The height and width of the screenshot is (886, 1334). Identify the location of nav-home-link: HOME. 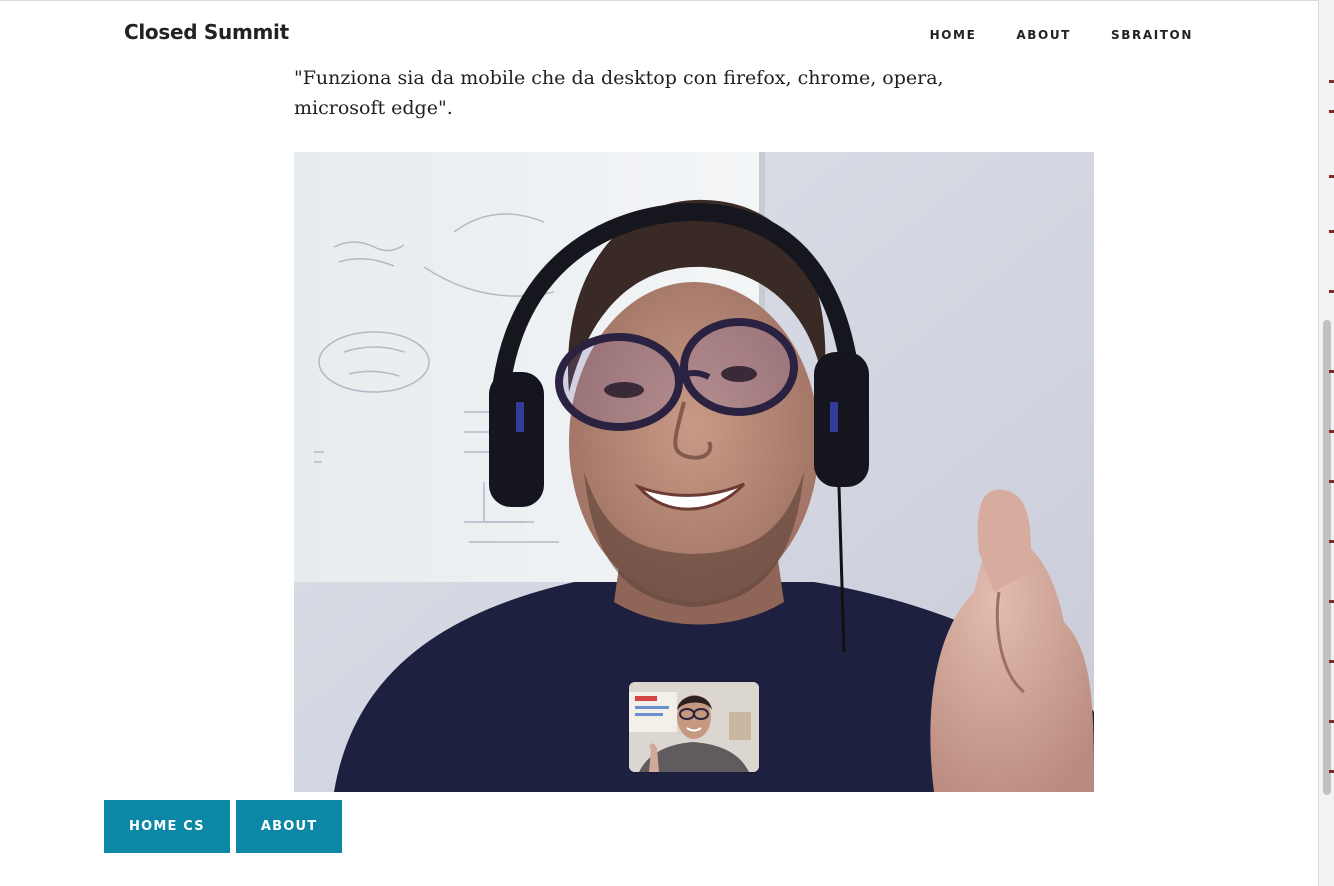
(953, 35).